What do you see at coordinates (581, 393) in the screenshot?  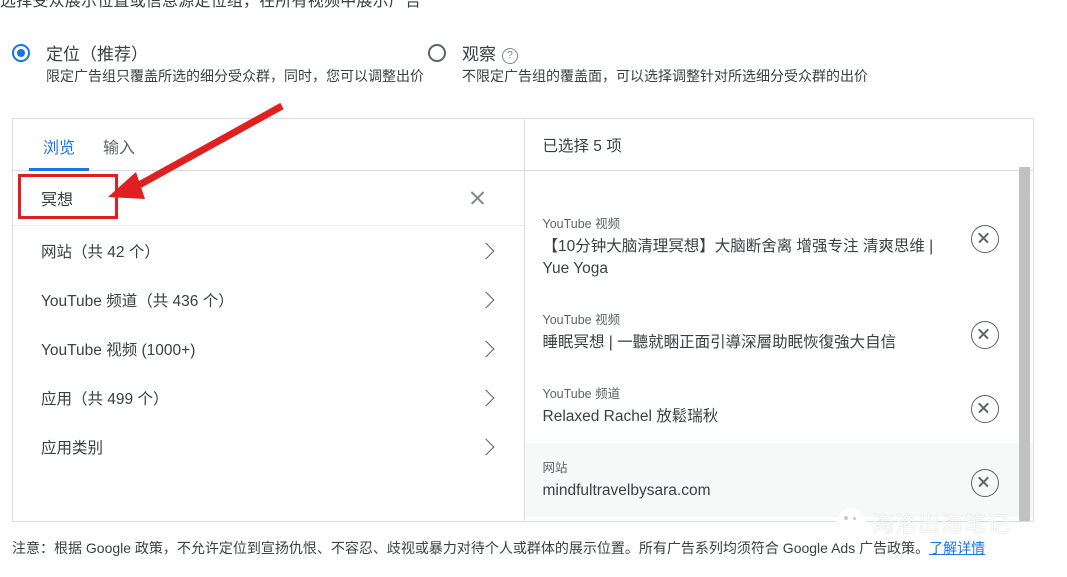 I see `selected-item-type: YouTube 频道` at bounding box center [581, 393].